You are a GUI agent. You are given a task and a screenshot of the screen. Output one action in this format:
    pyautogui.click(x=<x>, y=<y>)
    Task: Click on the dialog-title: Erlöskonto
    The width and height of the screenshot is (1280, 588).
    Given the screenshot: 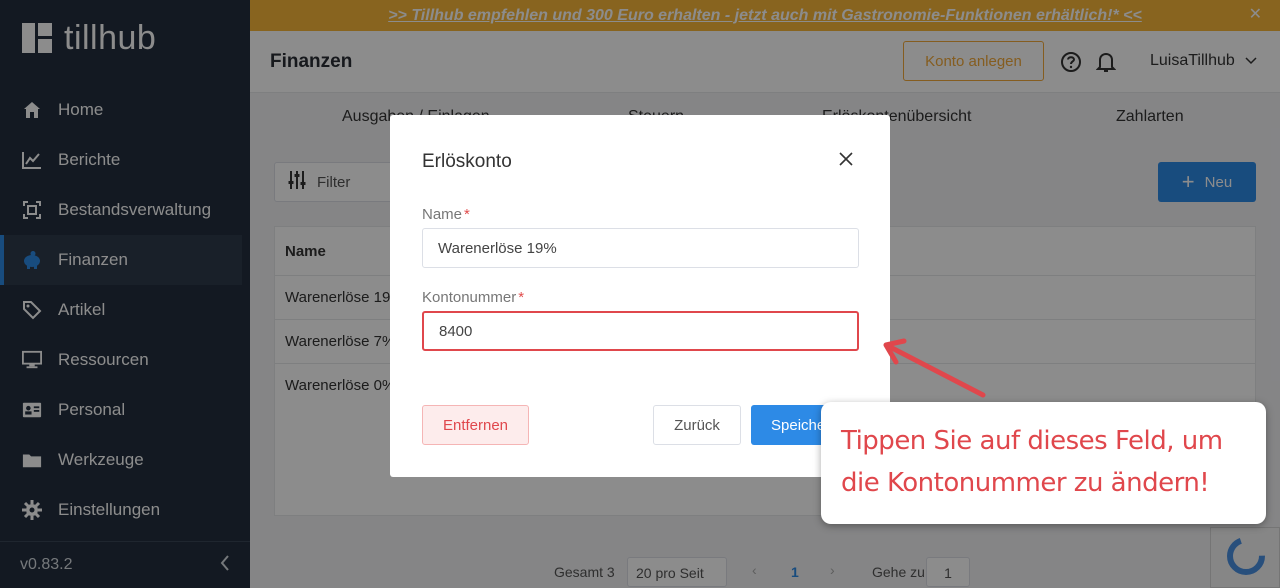 What is the action you would take?
    pyautogui.click(x=467, y=161)
    